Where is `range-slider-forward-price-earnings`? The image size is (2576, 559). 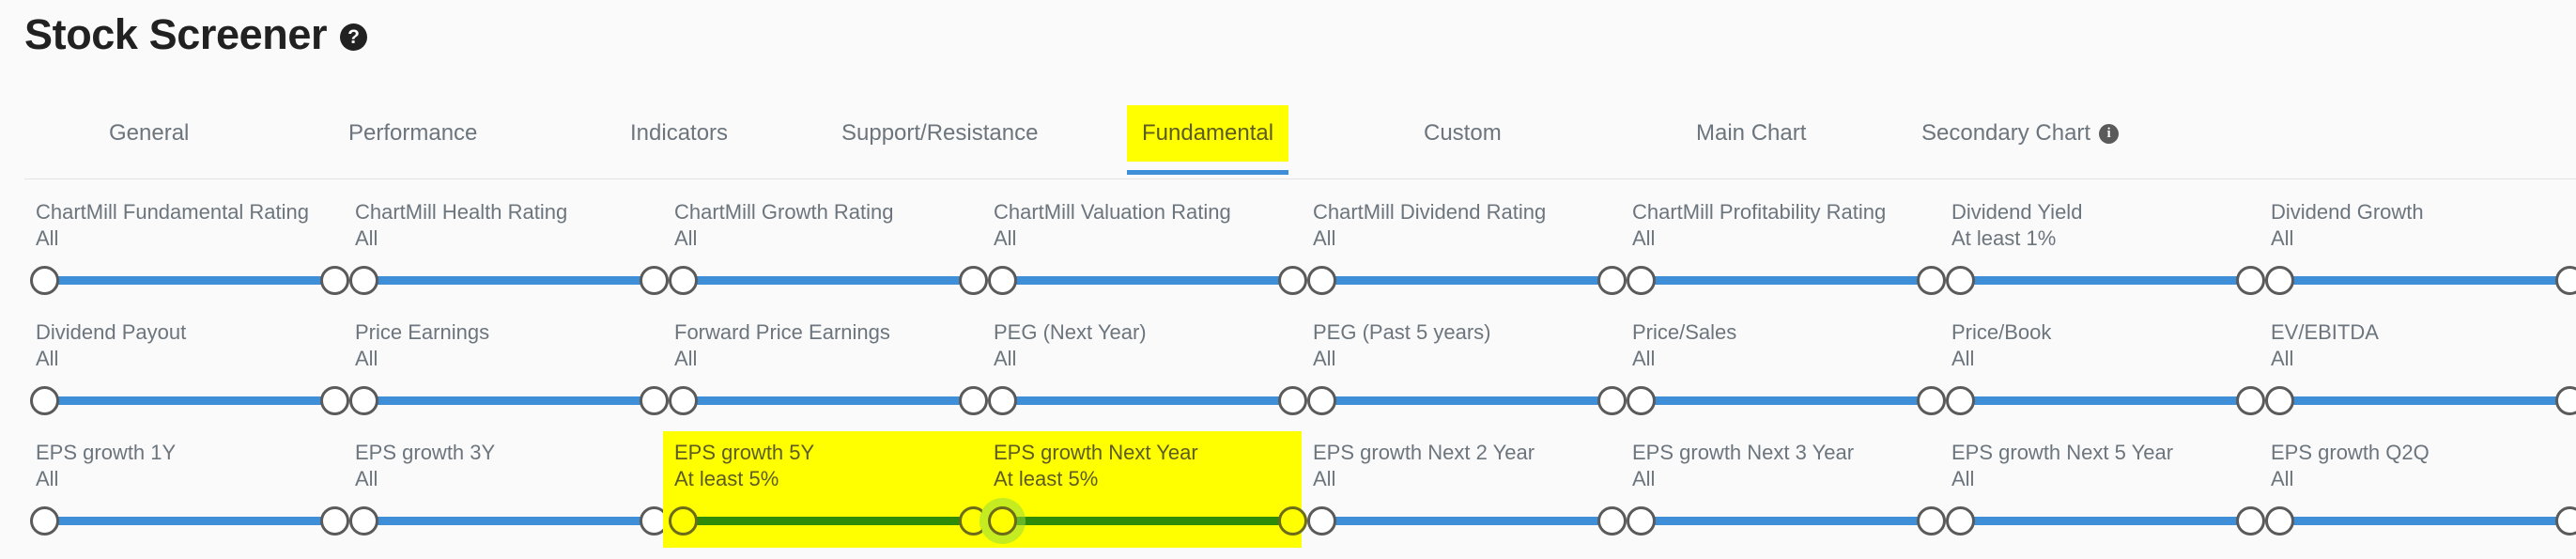 range-slider-forward-price-earnings is located at coordinates (828, 400).